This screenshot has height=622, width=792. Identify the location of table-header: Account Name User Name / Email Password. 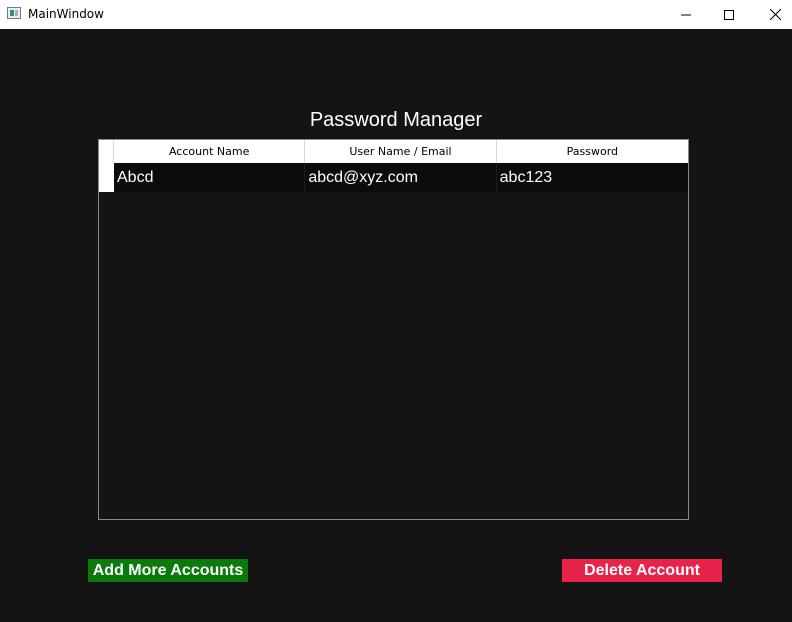
(401, 151).